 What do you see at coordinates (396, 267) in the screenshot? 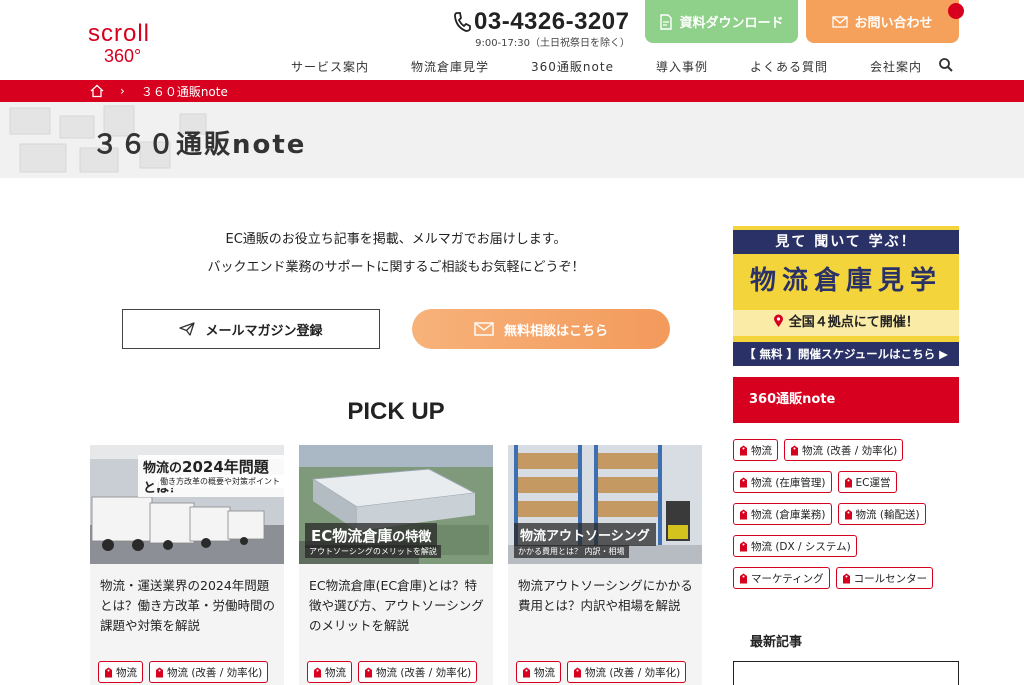
I see `intro-line-2: バックエンド業務のサポートに関するご相談もお気軽にどうぞ！` at bounding box center [396, 267].